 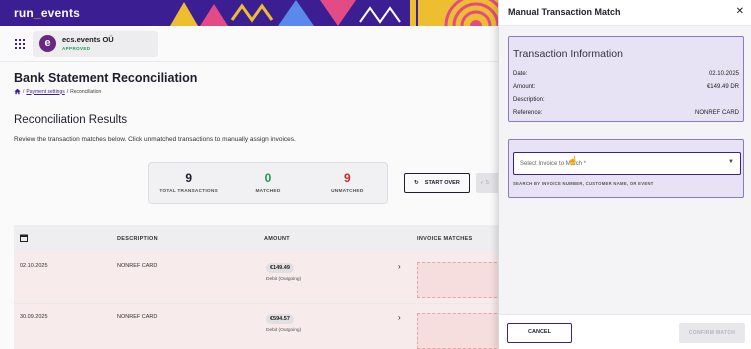 I want to click on invoice-select: Select Invoice to Match * ☝ ▼, so click(x=627, y=163).